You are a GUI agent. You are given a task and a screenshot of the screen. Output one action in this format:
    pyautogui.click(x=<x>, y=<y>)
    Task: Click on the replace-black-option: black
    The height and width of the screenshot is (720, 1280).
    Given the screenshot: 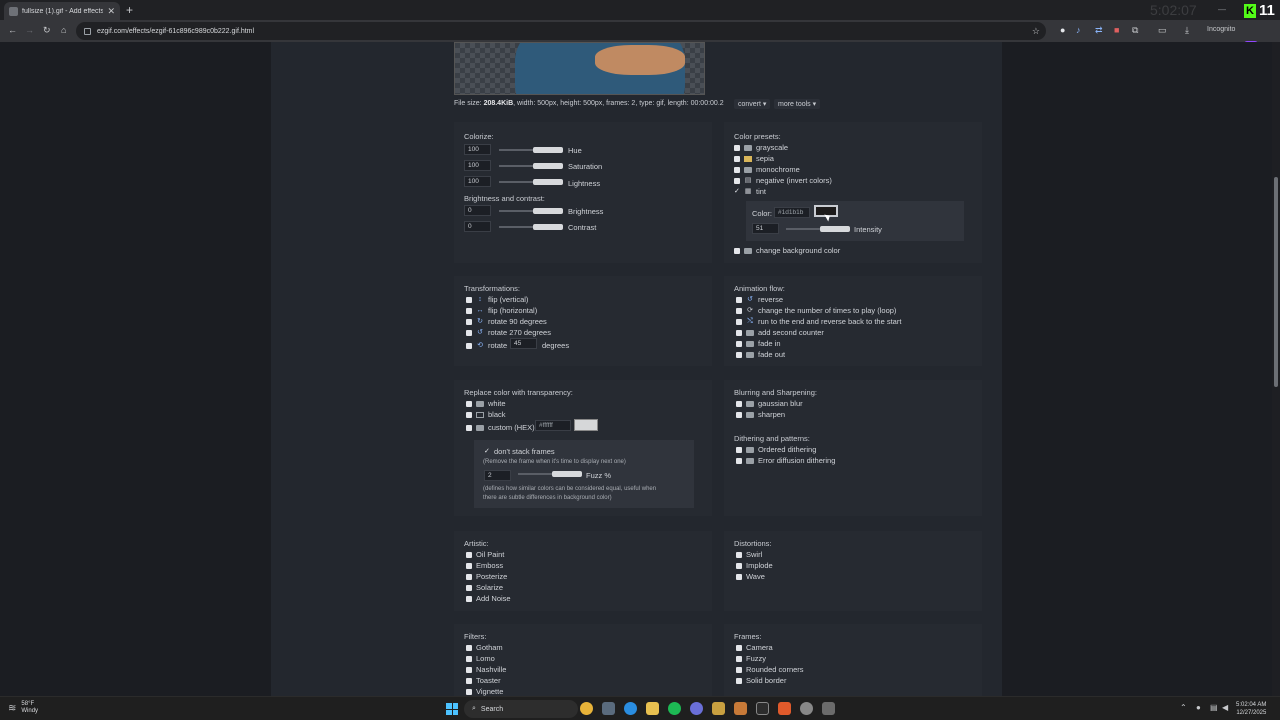 What is the action you would take?
    pyautogui.click(x=486, y=414)
    